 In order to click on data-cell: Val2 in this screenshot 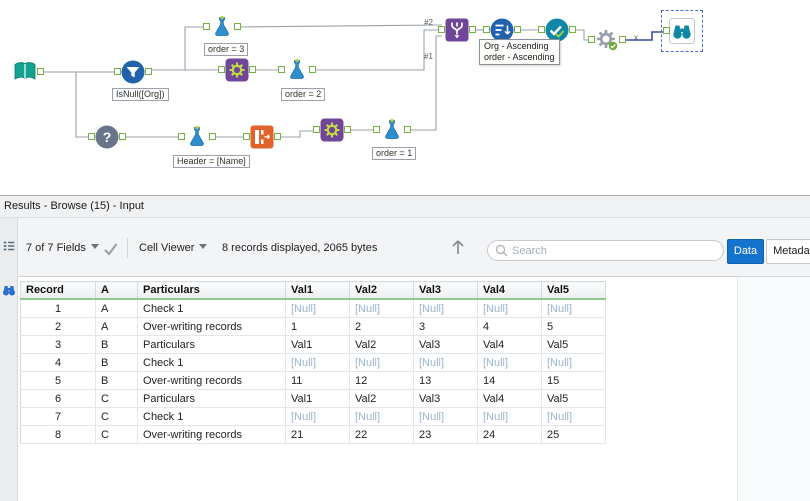, I will do `click(381, 398)`.